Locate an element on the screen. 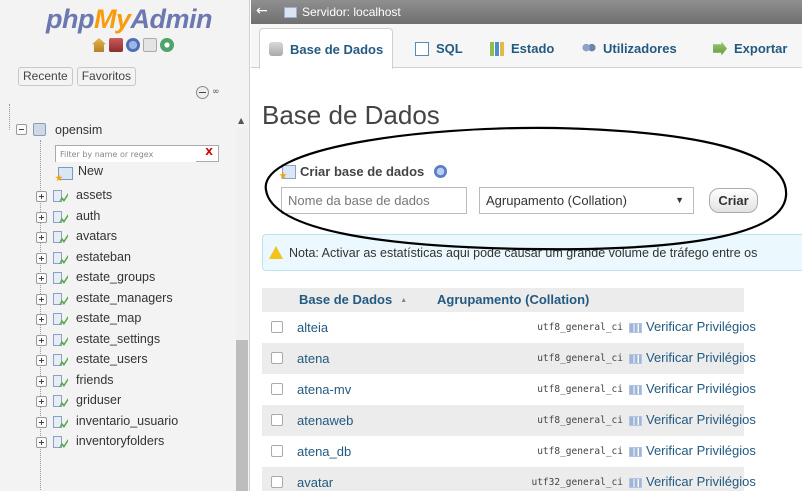  collation-selected-value: Agrupamento (Collation) is located at coordinates (556, 200).